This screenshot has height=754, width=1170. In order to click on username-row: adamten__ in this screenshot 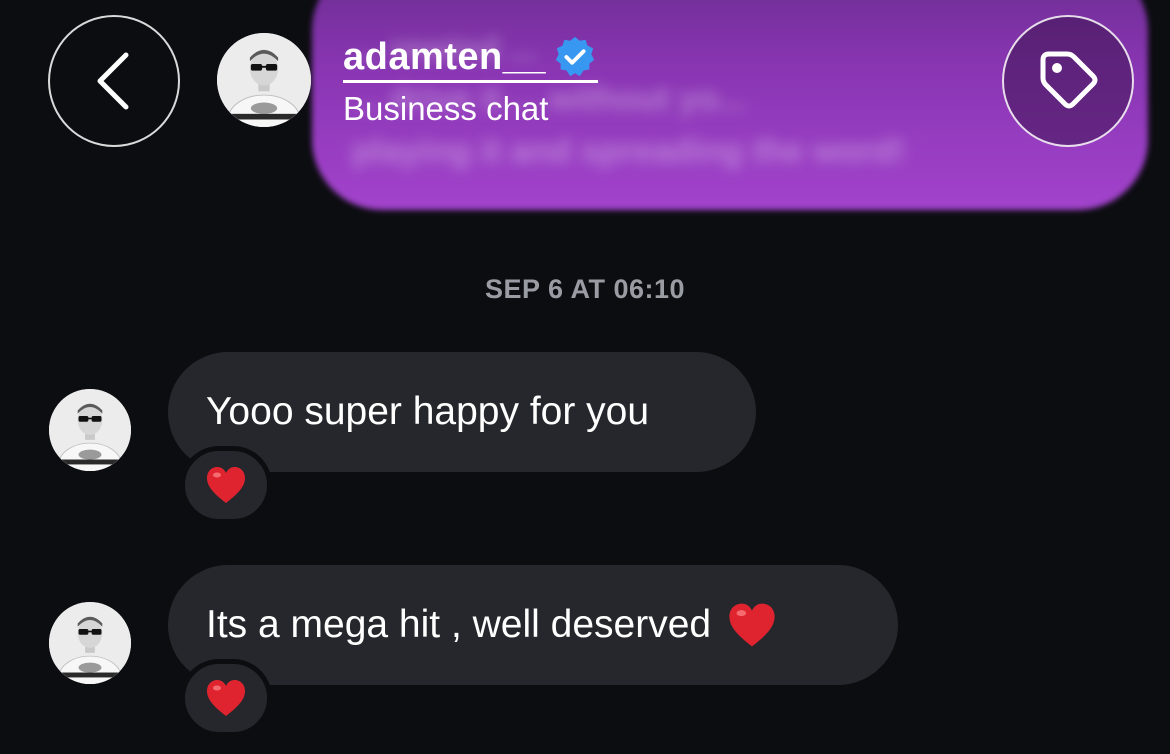, I will do `click(471, 57)`.